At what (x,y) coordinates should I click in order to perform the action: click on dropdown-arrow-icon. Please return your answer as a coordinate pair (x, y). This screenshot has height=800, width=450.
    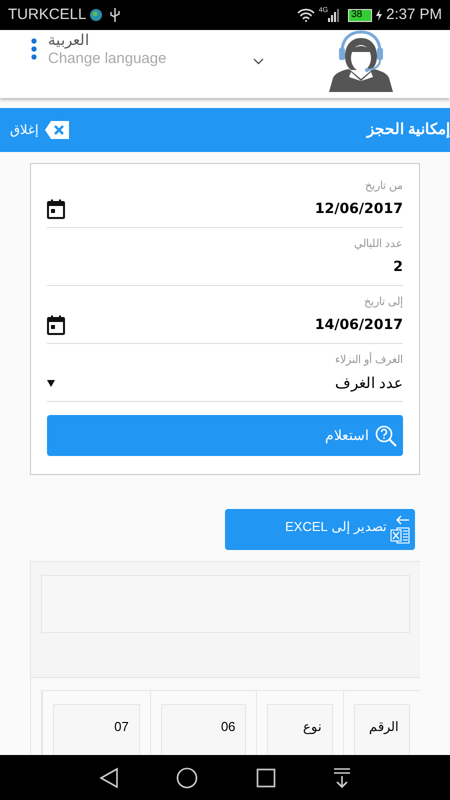
    Looking at the image, I should click on (51, 384).